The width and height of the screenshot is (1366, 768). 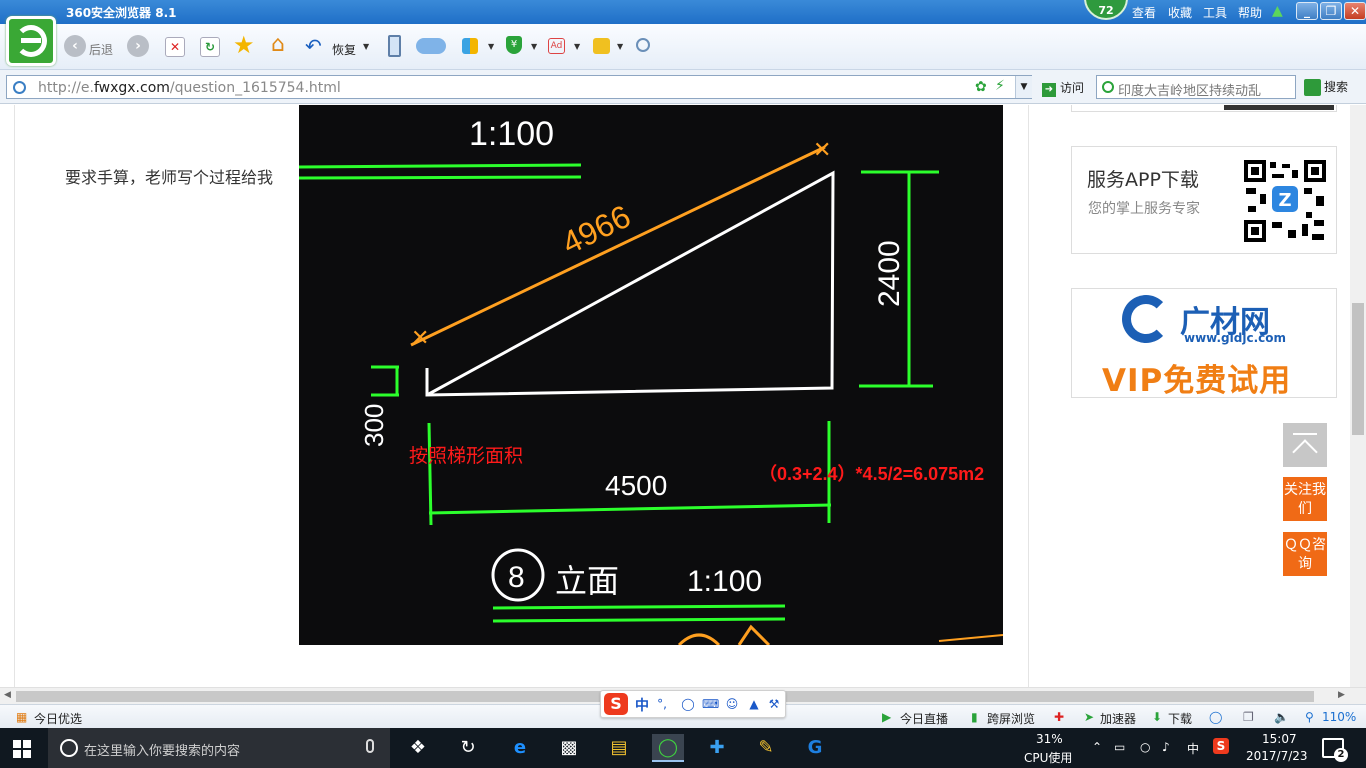 I want to click on annotation-formula: （0.3+2.4）*4.5/2=6.075m2, so click(x=871, y=474).